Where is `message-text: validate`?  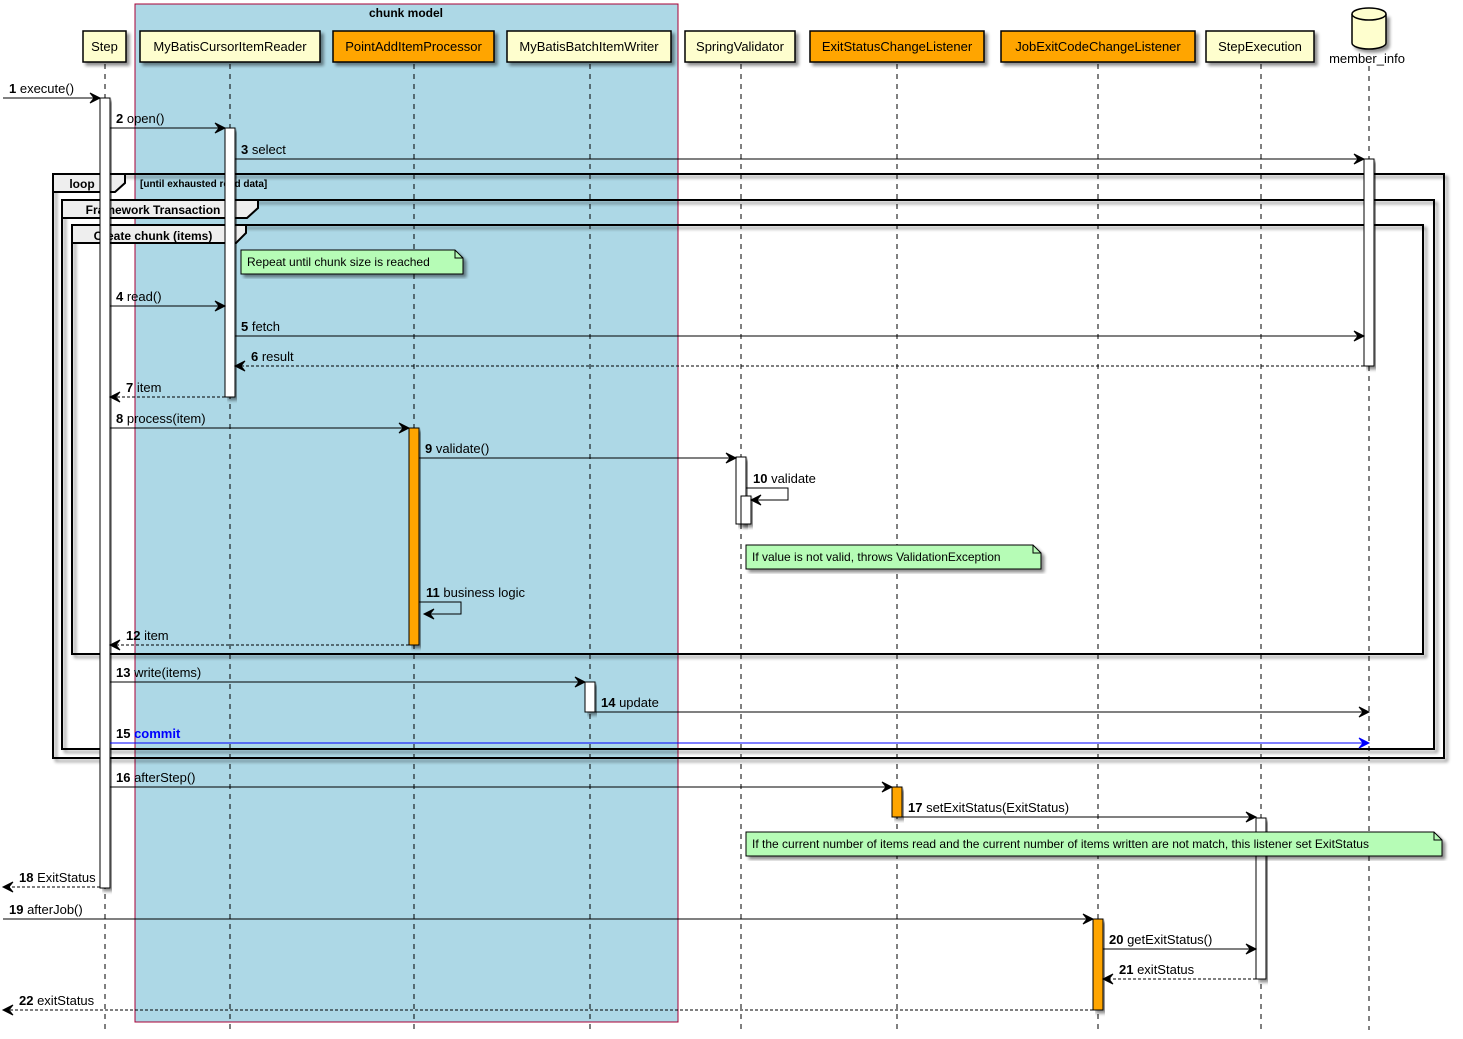
message-text: validate is located at coordinates (793, 478).